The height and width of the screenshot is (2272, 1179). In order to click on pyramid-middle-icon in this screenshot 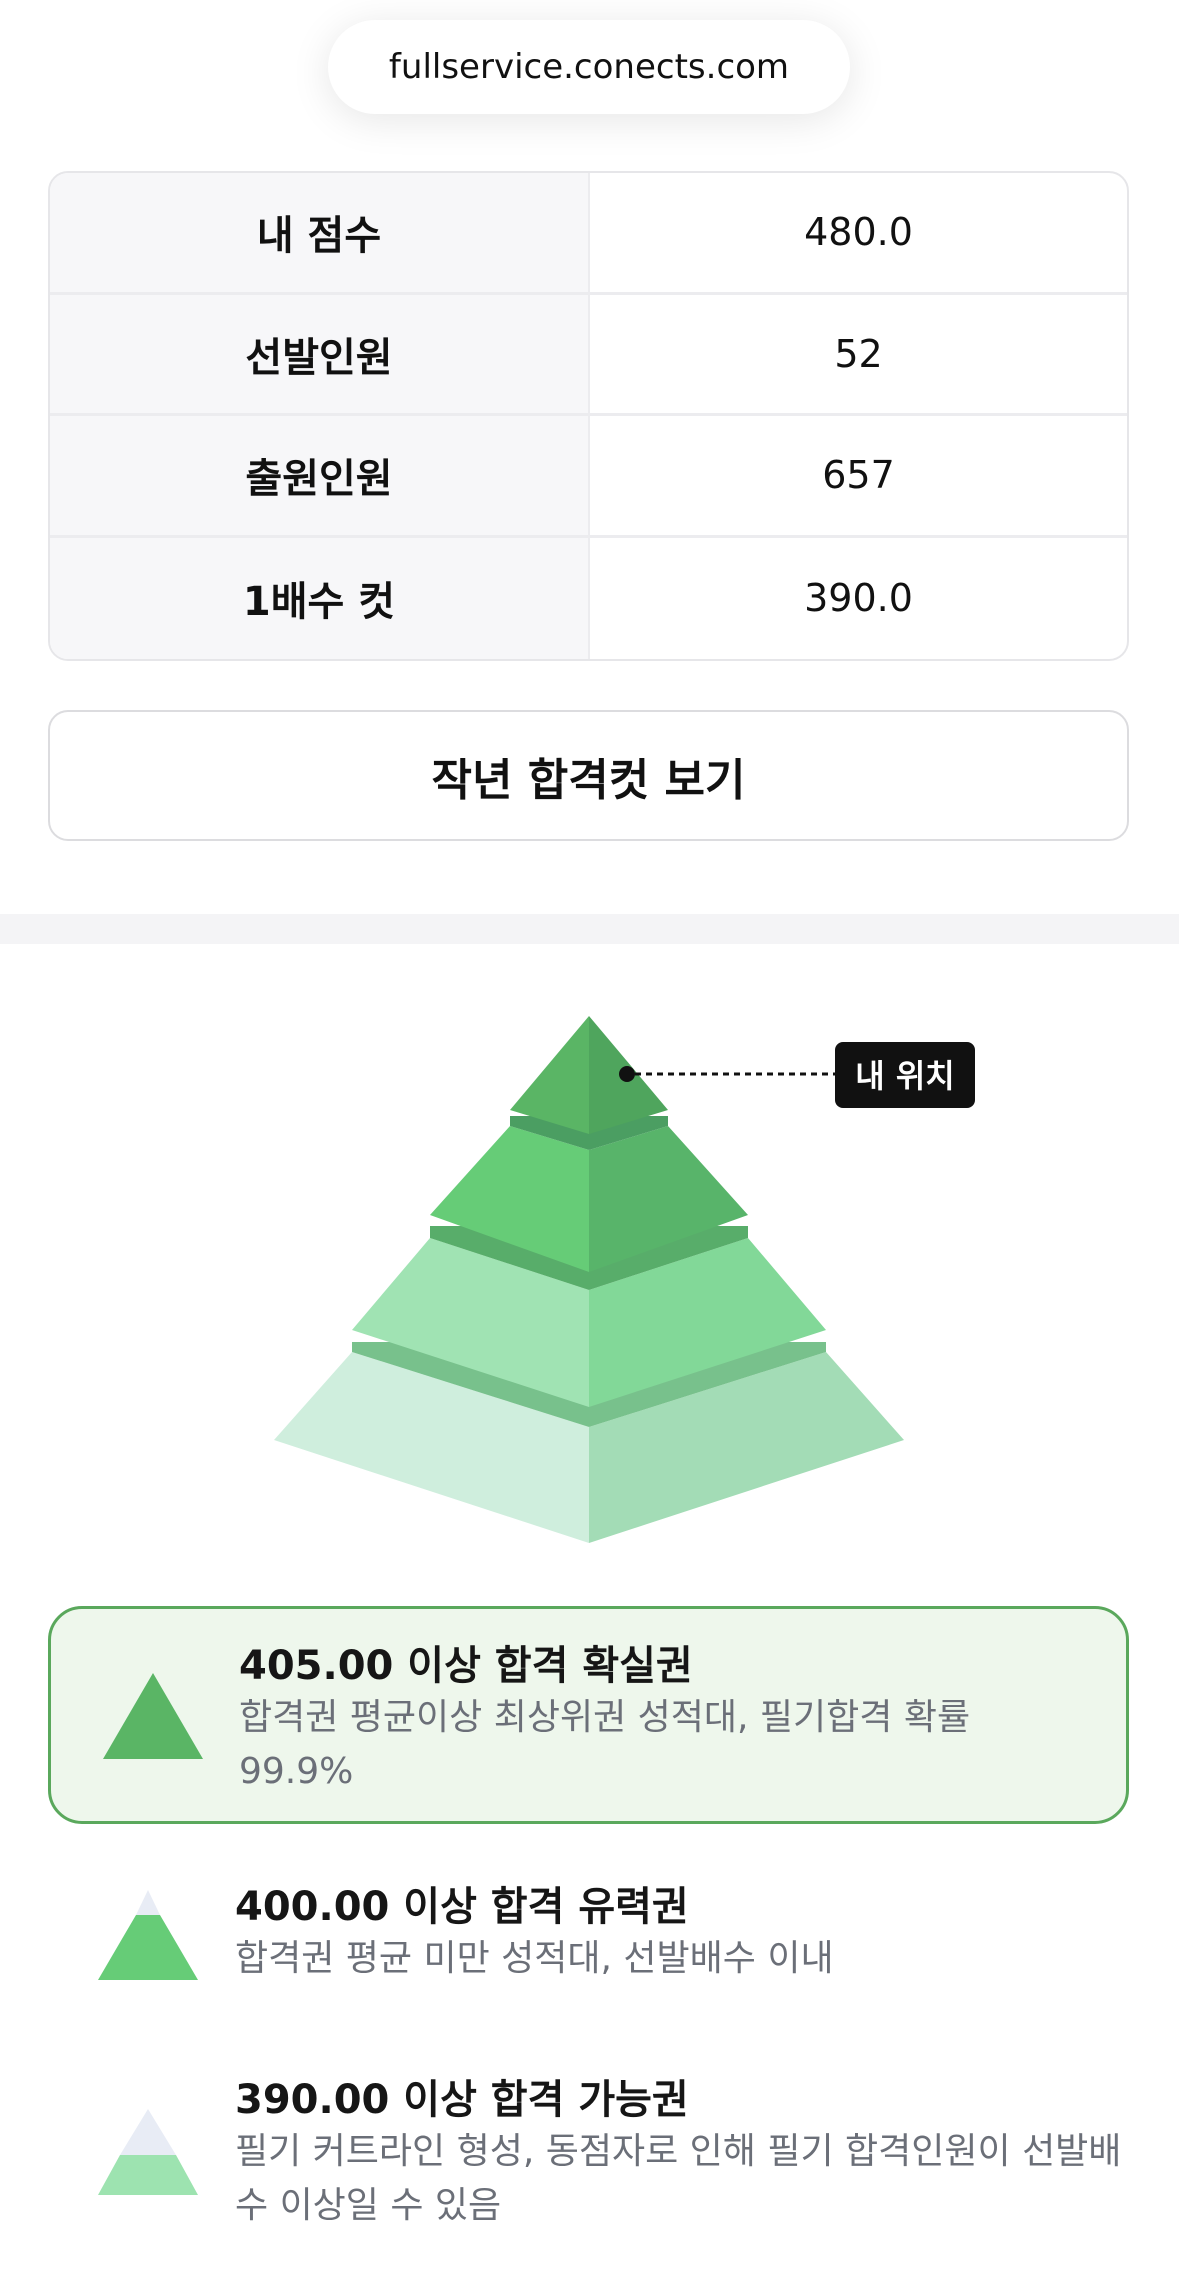, I will do `click(148, 1935)`.